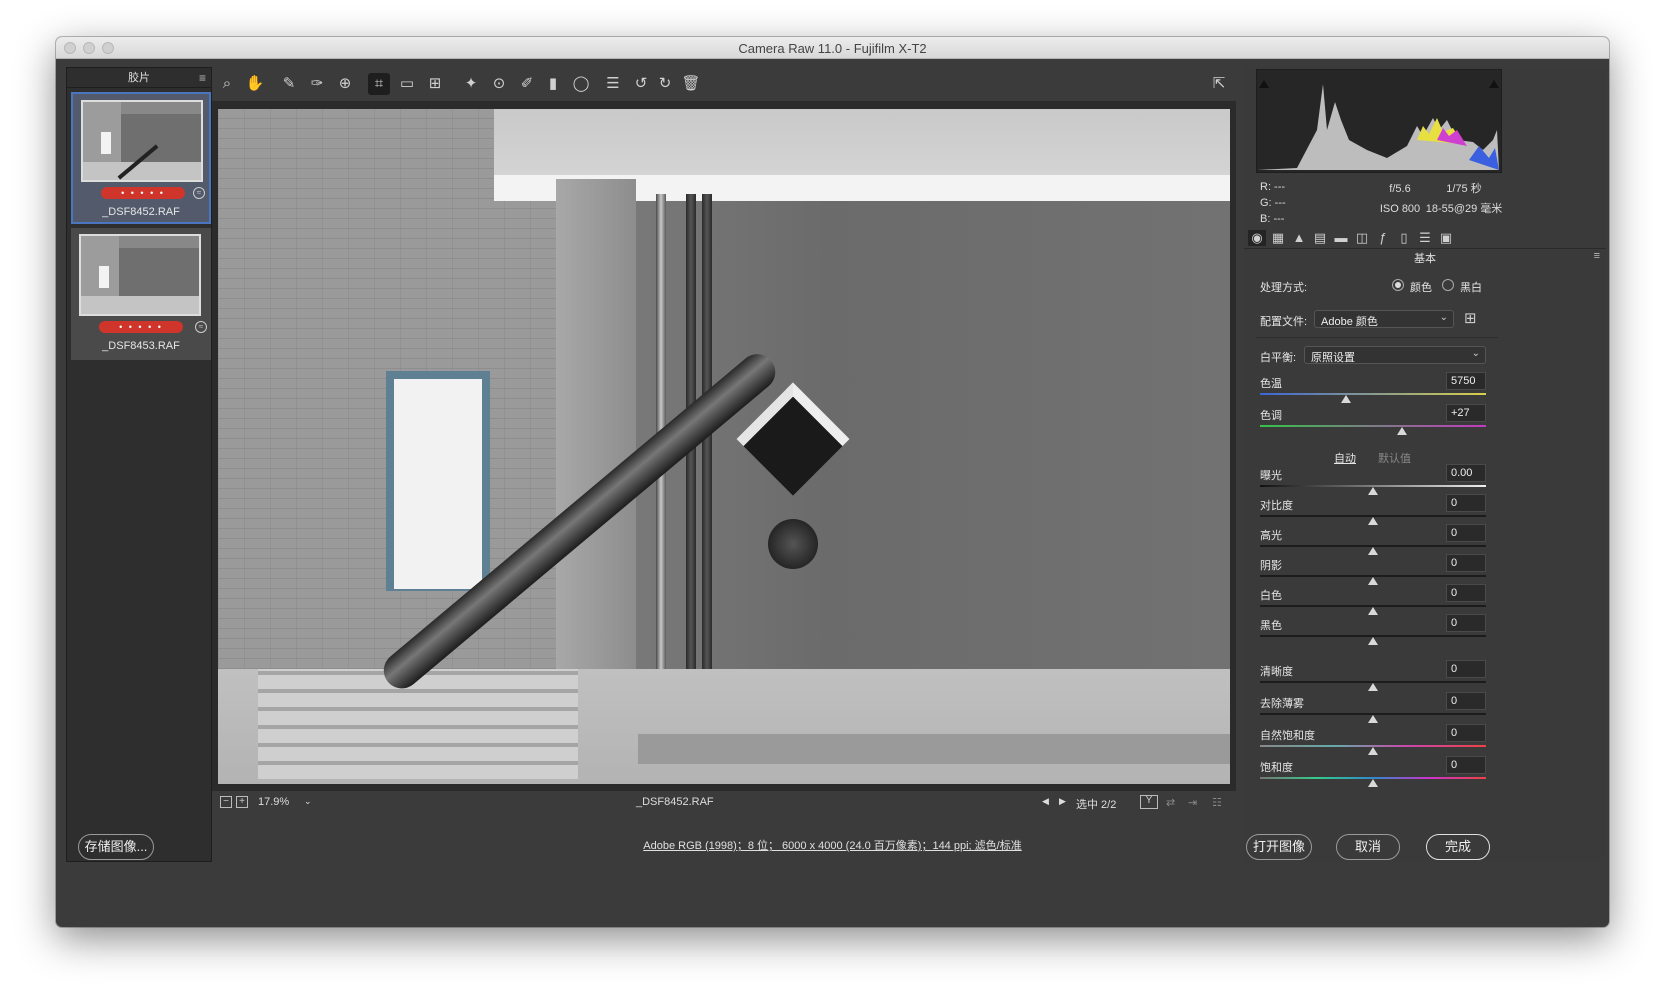 The width and height of the screenshot is (1665, 1001). Describe the element at coordinates (665, 84) in the screenshot. I see `rotate-right-icon: ↻` at that location.